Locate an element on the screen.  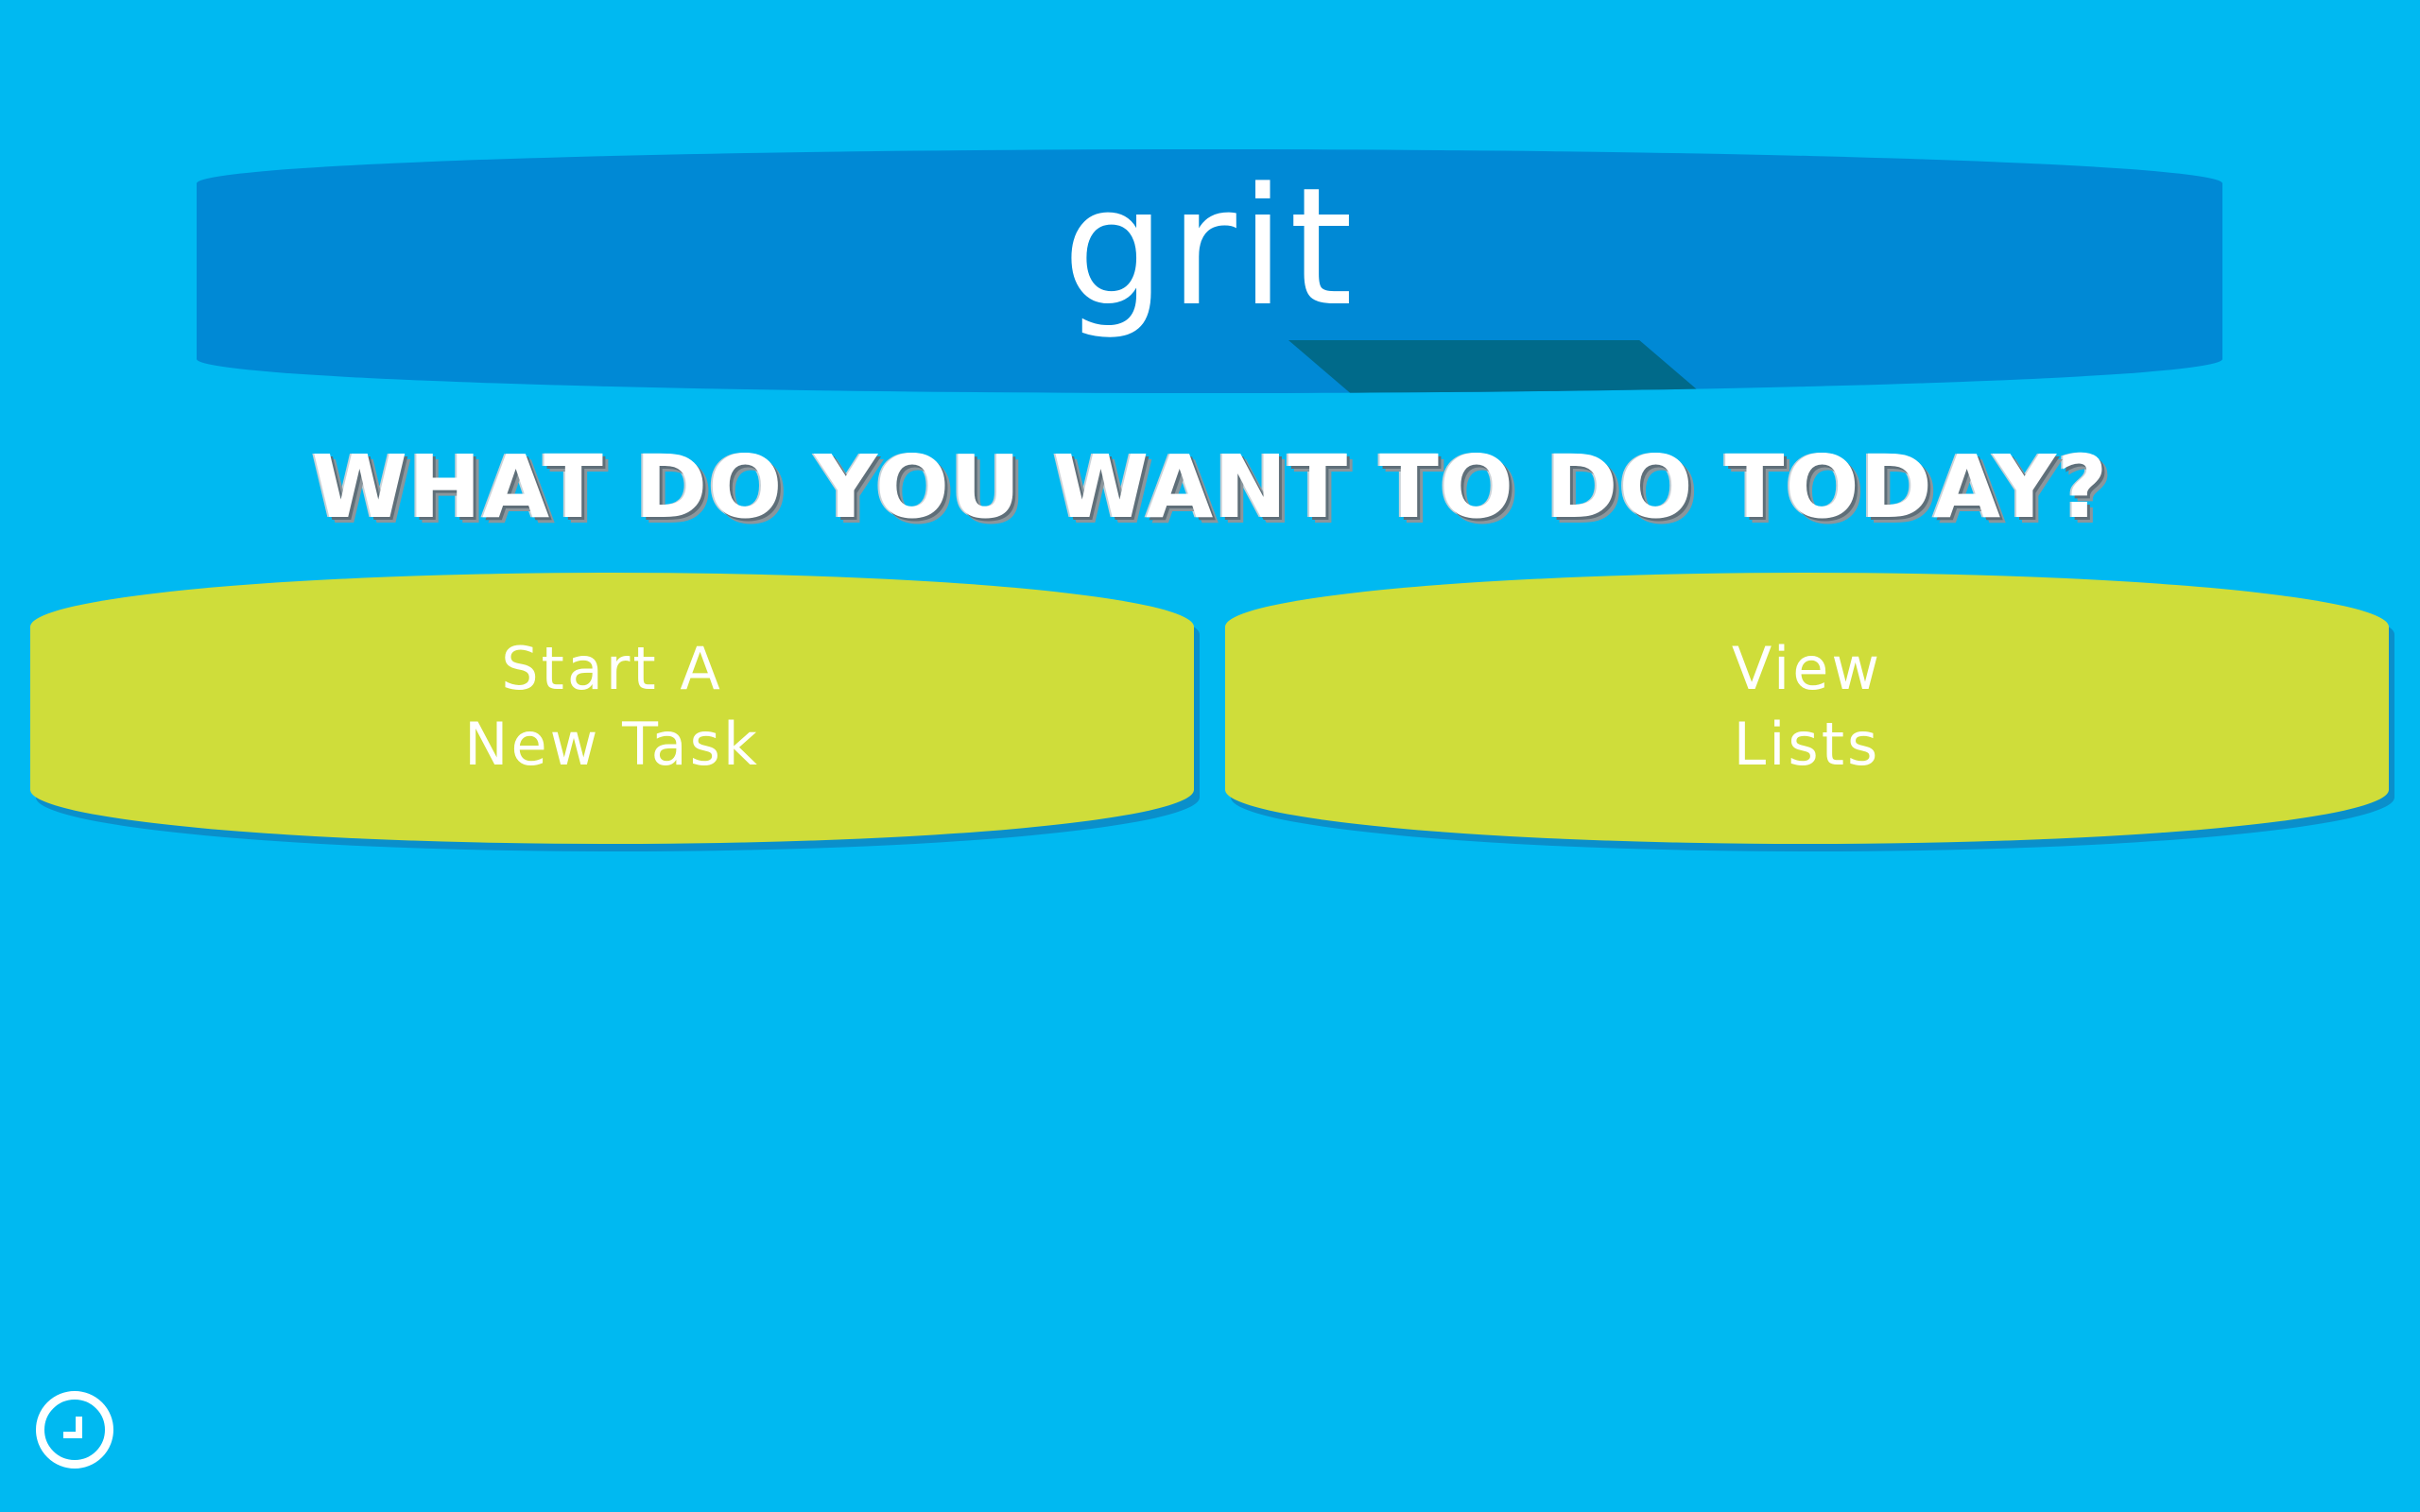
logo-container: grit is located at coordinates (1210, 271).